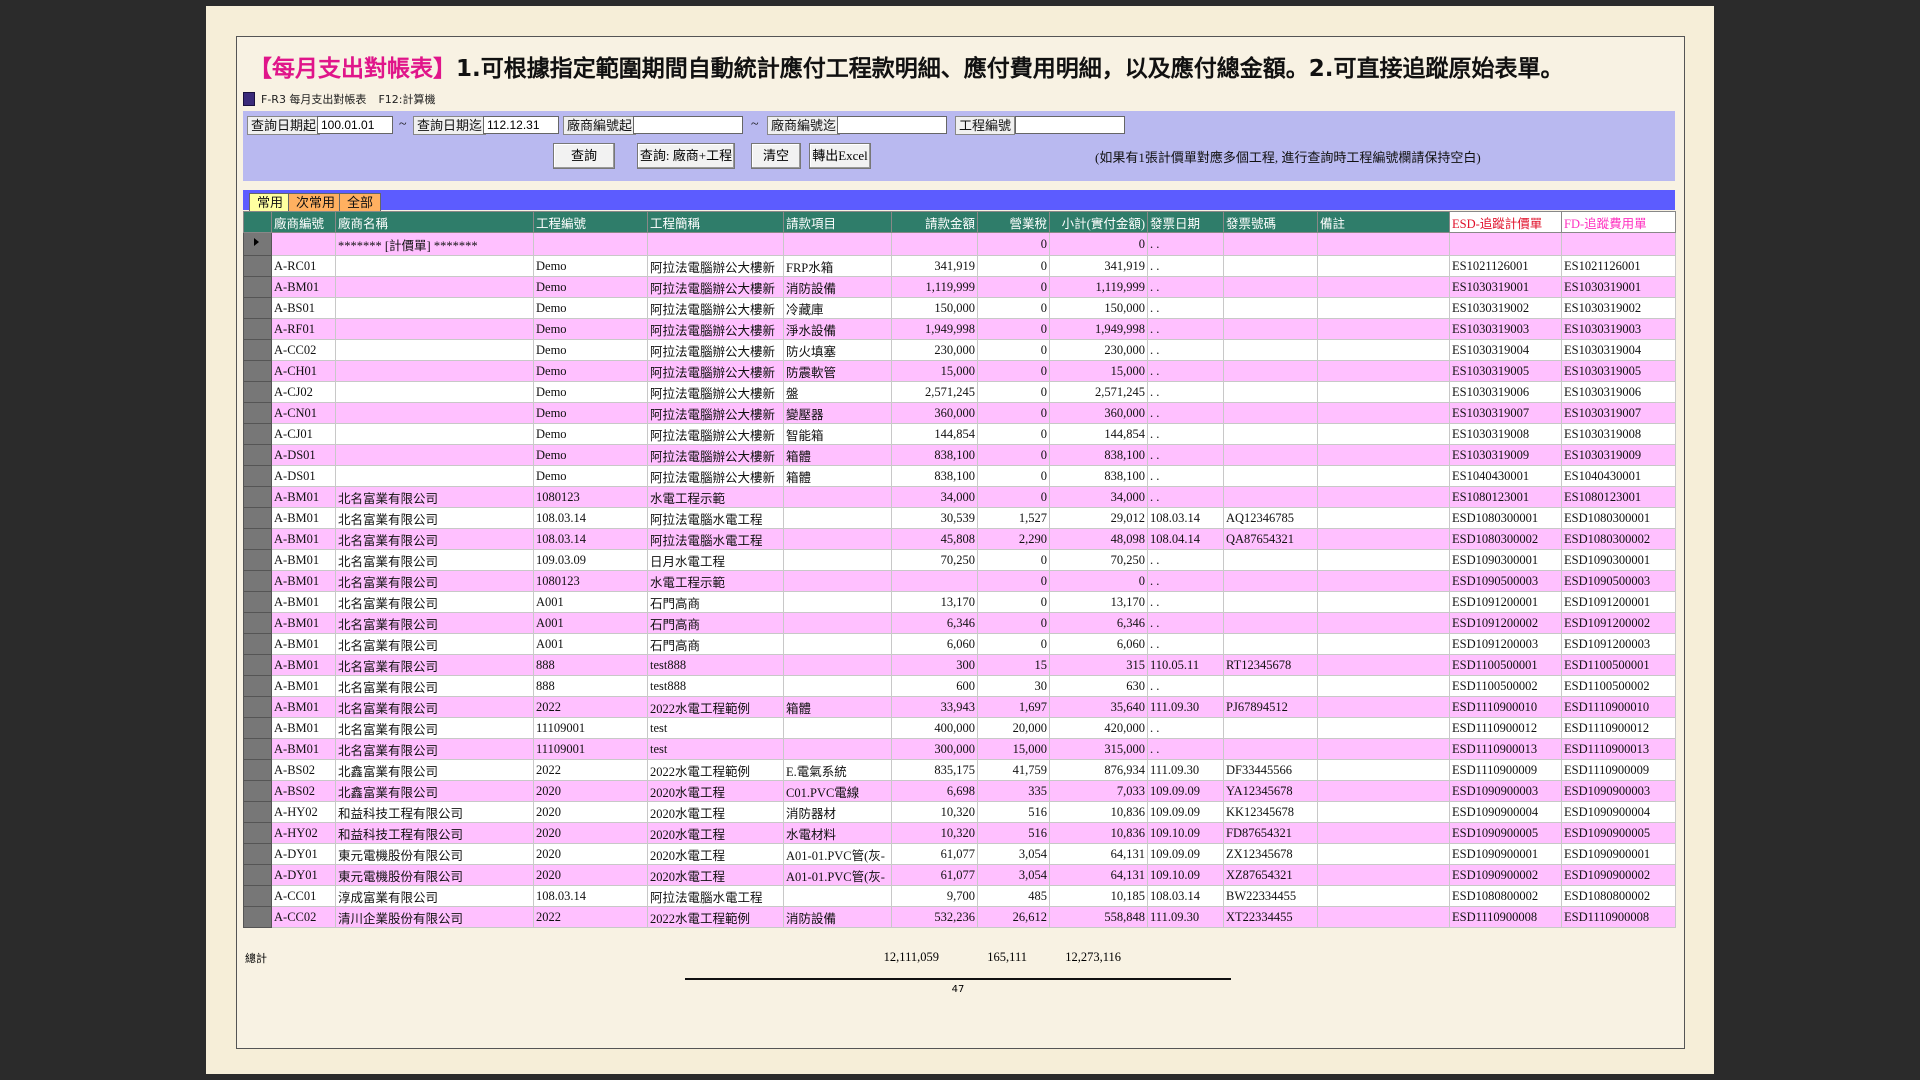 The width and height of the screenshot is (1920, 1080). Describe the element at coordinates (1618, 770) in the screenshot. I see `cell-fd-tracking: ESD1110900009` at that location.